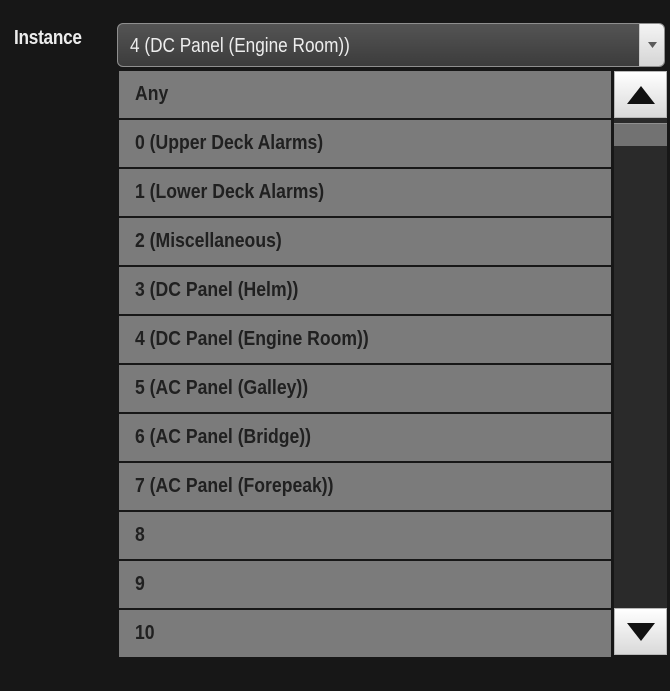  I want to click on triangle-down-icon, so click(641, 632).